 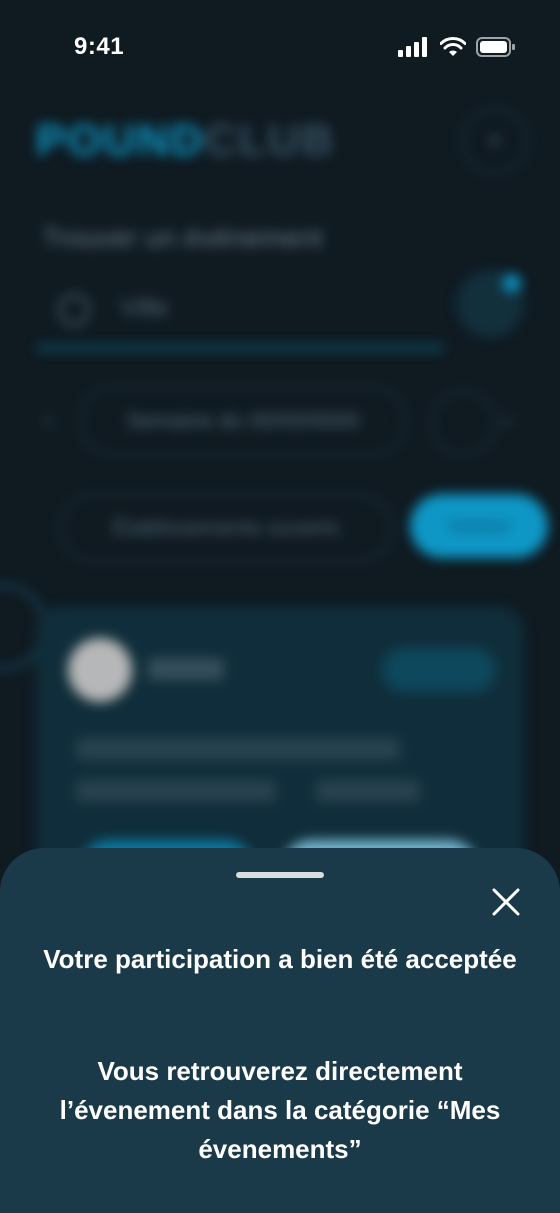 What do you see at coordinates (495, 47) in the screenshot?
I see `battery-icon` at bounding box center [495, 47].